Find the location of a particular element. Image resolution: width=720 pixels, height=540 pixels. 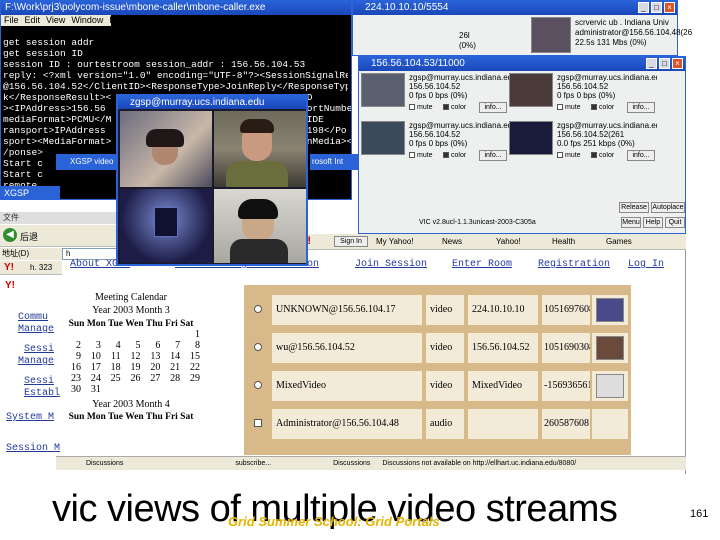

calendar-day: 5 is located at coordinates (130, 345).